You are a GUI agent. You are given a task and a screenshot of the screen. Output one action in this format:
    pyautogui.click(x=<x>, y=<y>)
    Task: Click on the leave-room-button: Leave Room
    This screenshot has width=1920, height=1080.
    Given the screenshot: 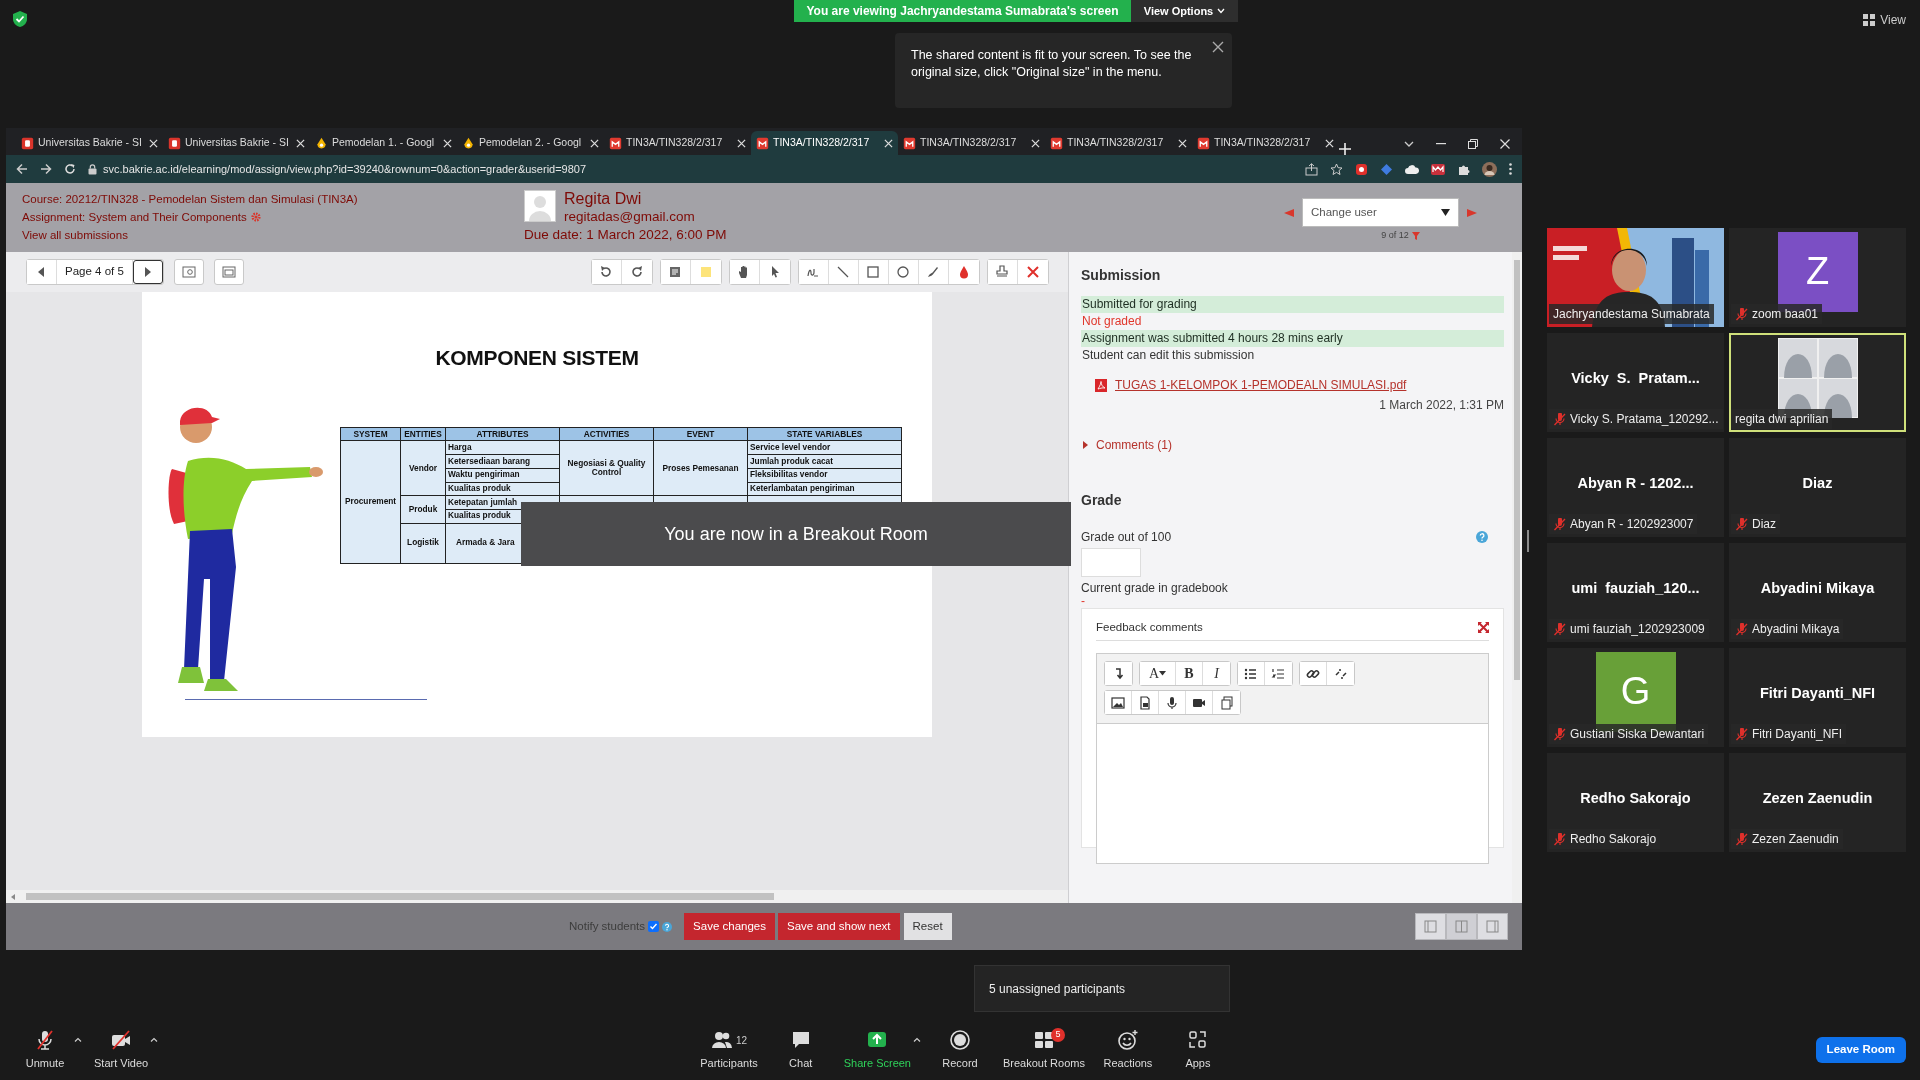 What is the action you would take?
    pyautogui.click(x=1860, y=1050)
    